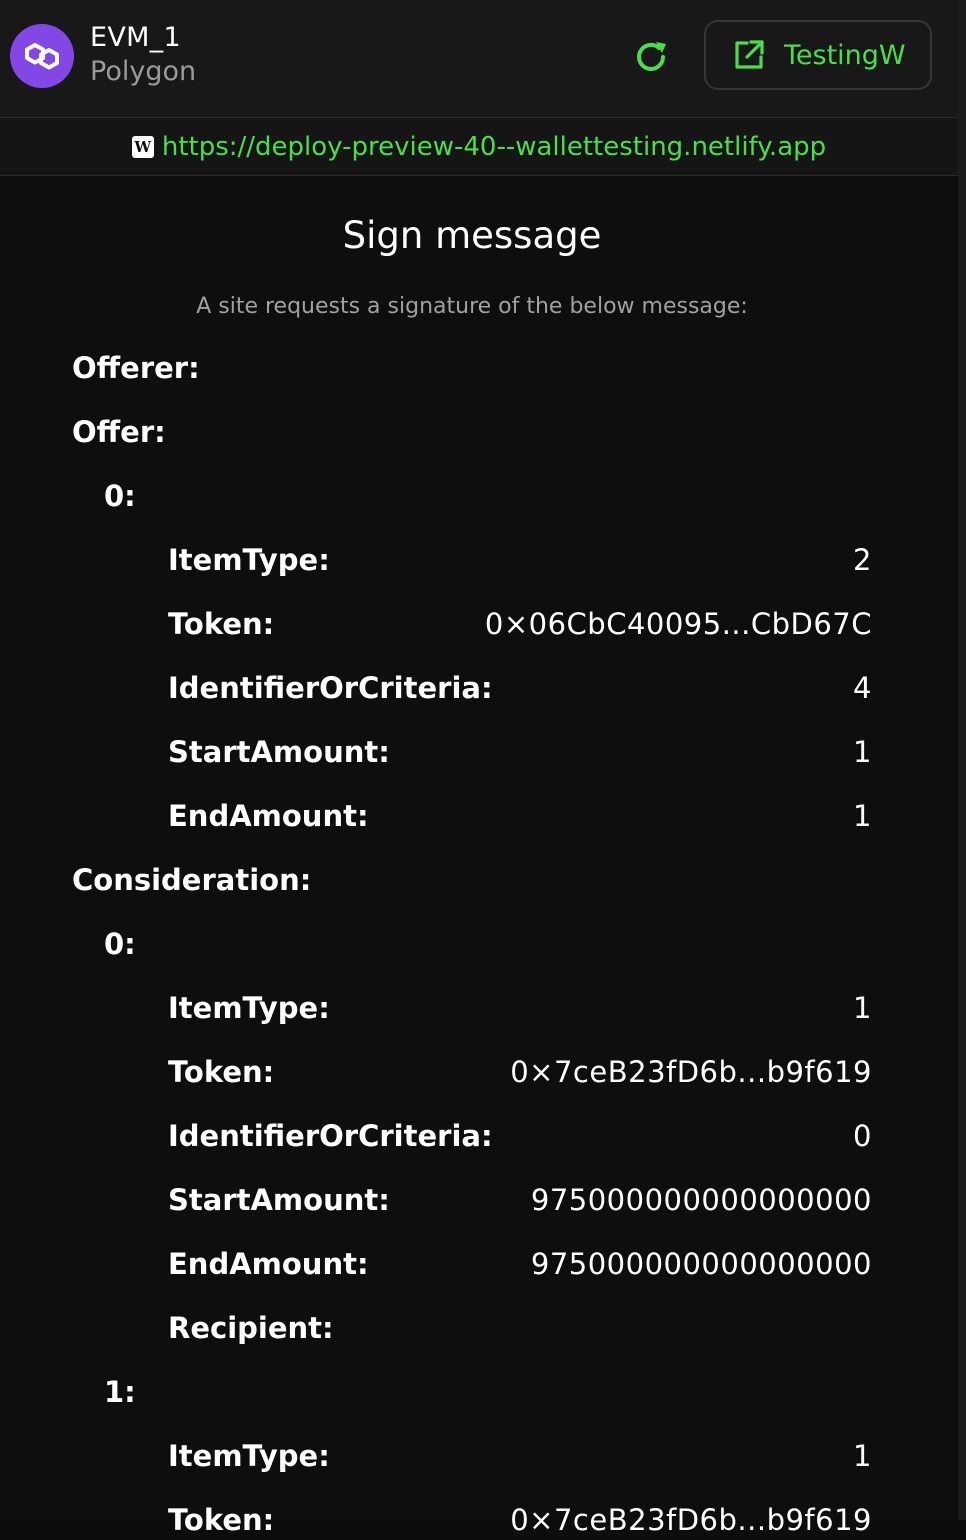 The height and width of the screenshot is (1540, 966). Describe the element at coordinates (479, 59) in the screenshot. I see `account-header: EVM_1 Polygon TestingW` at that location.